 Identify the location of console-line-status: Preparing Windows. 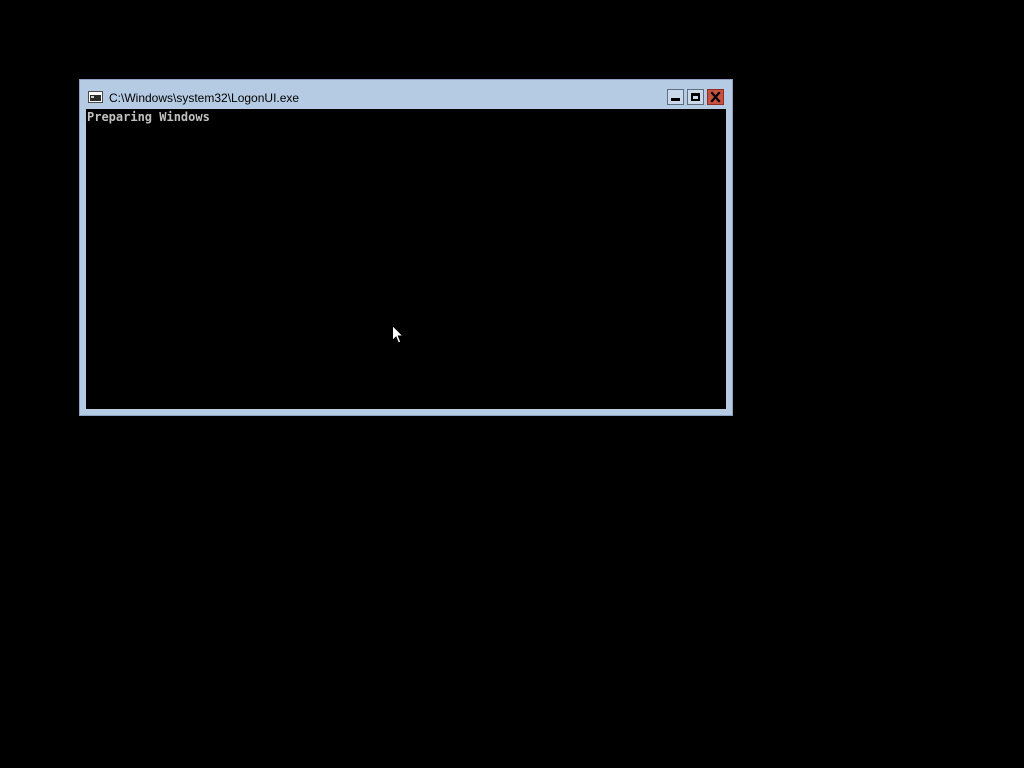
(148, 117).